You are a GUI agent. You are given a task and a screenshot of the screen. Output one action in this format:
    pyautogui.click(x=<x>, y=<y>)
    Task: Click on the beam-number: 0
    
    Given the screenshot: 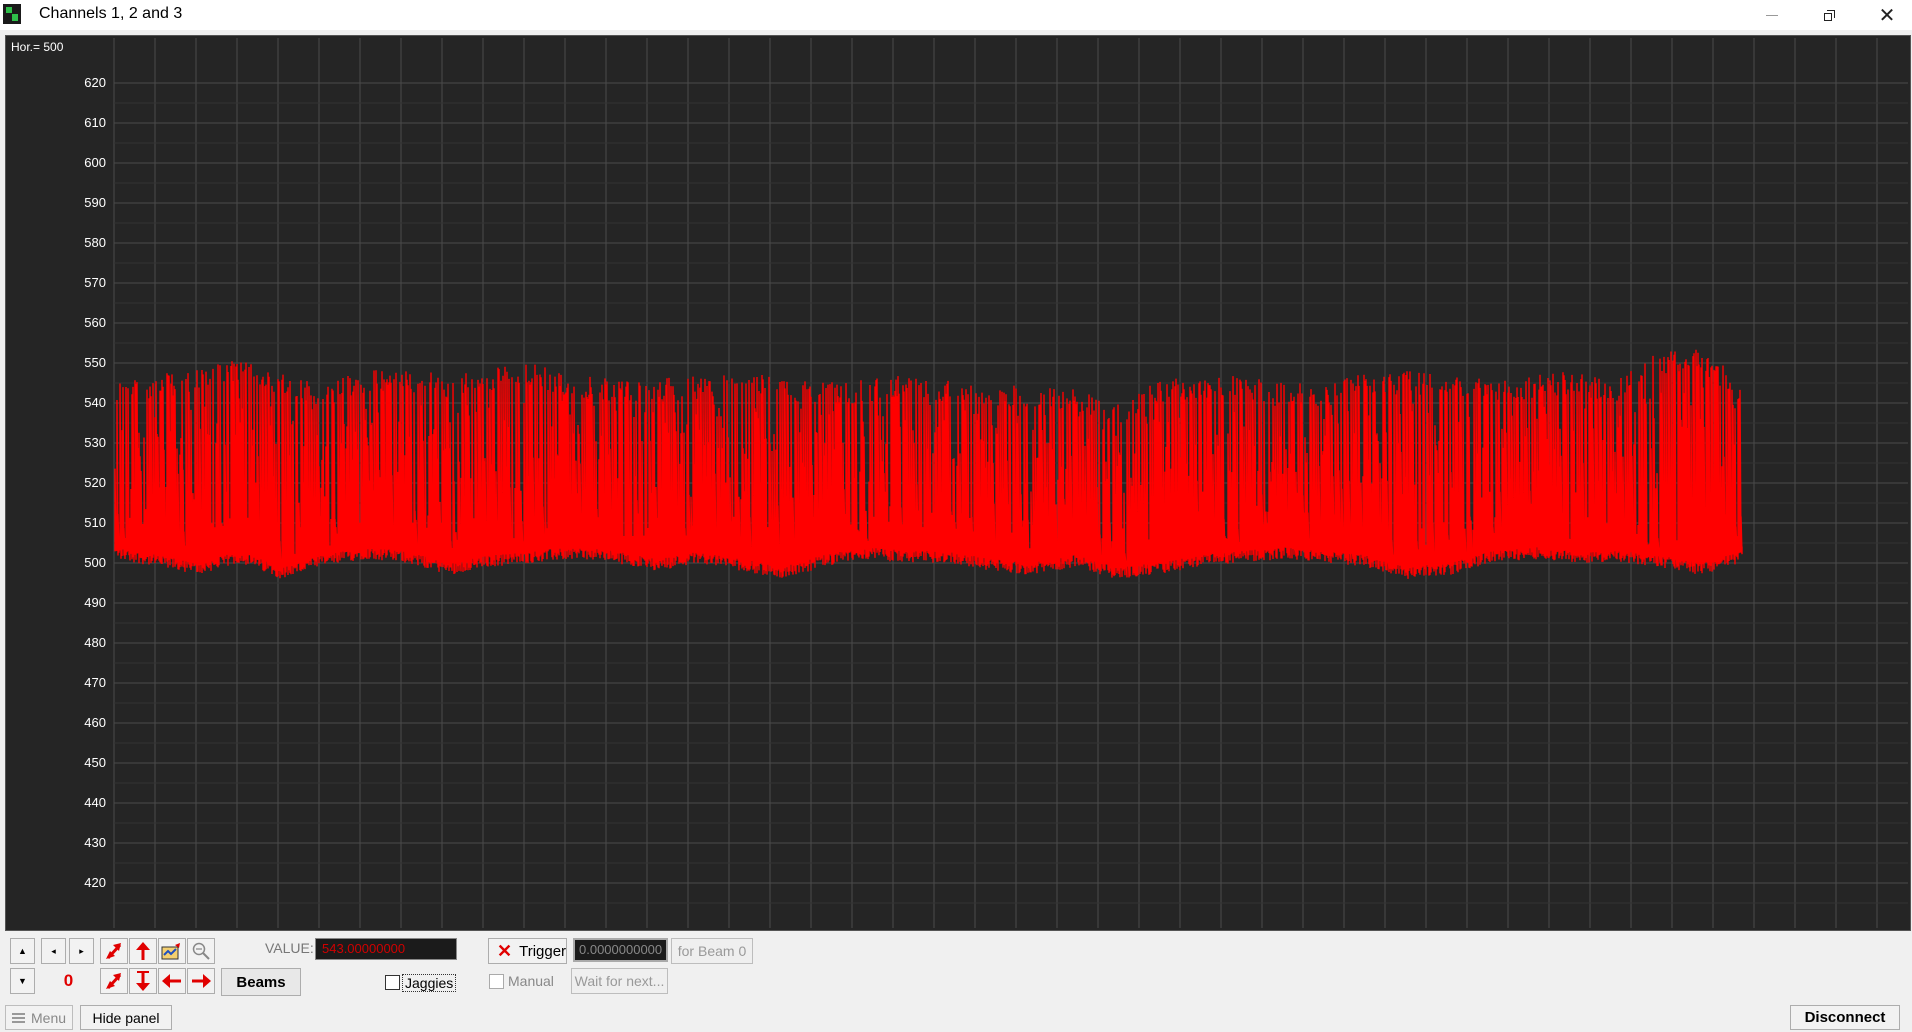 What is the action you would take?
    pyautogui.click(x=68, y=981)
    